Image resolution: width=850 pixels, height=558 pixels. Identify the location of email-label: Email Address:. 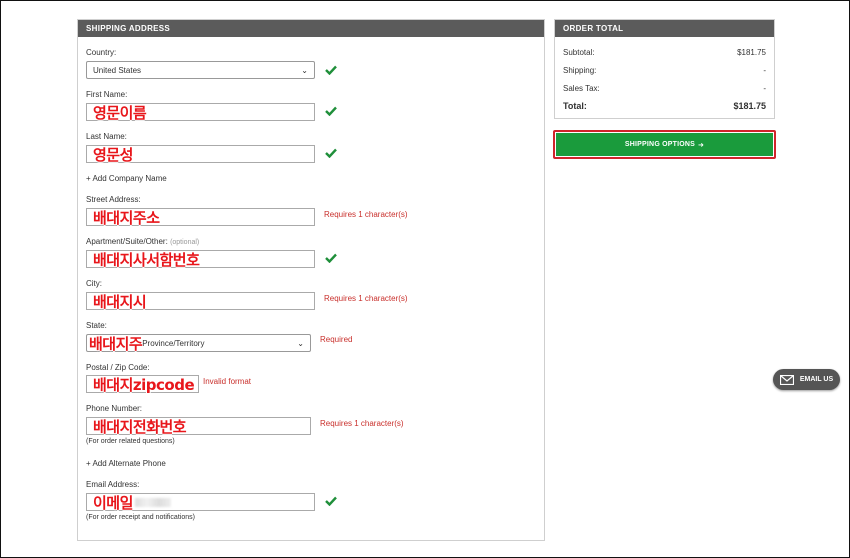
(113, 484).